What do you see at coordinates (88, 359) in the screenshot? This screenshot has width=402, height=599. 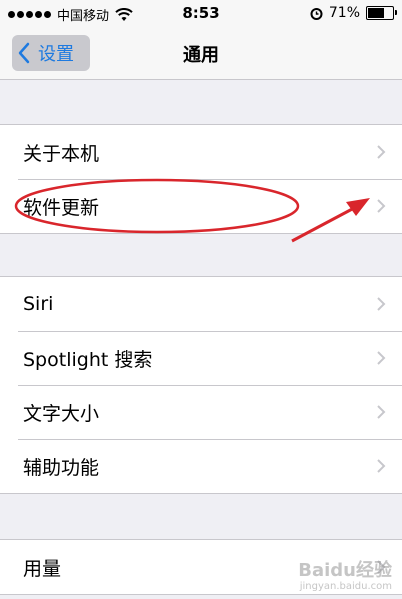 I see `row-label: Spotlight 搜索` at bounding box center [88, 359].